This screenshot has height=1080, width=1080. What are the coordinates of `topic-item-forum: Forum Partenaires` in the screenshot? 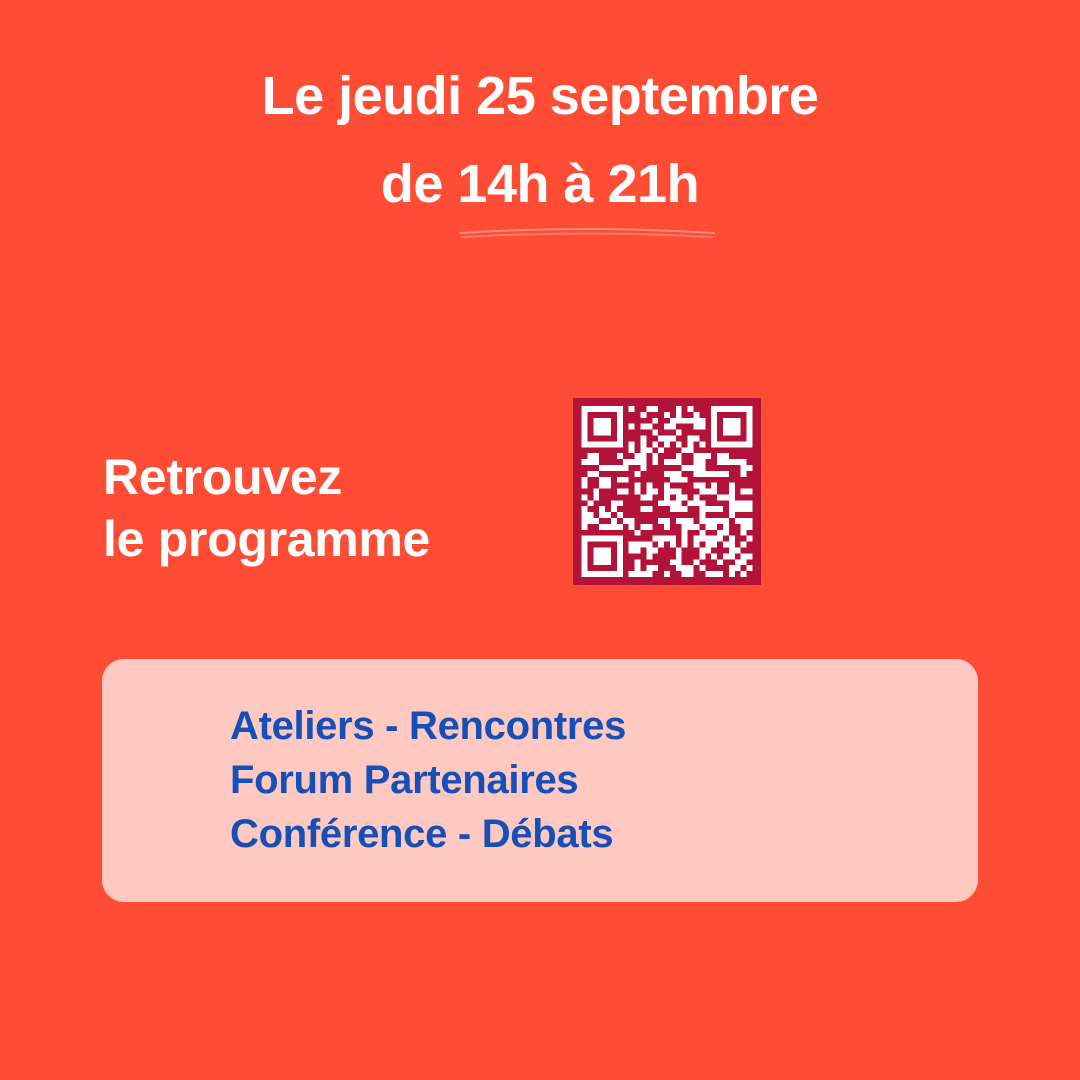 It's located at (404, 780).